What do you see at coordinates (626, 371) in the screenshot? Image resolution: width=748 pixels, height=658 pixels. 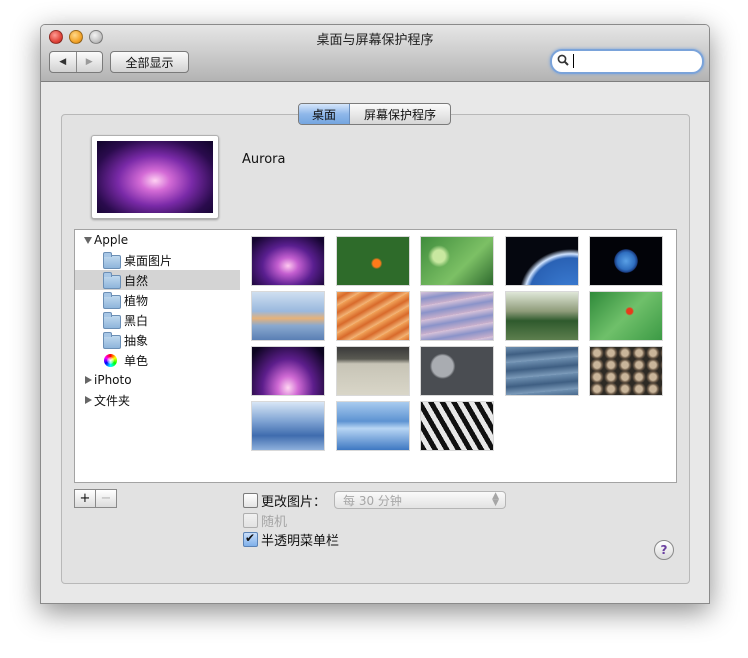 I see `thumbnail-pebbles` at bounding box center [626, 371].